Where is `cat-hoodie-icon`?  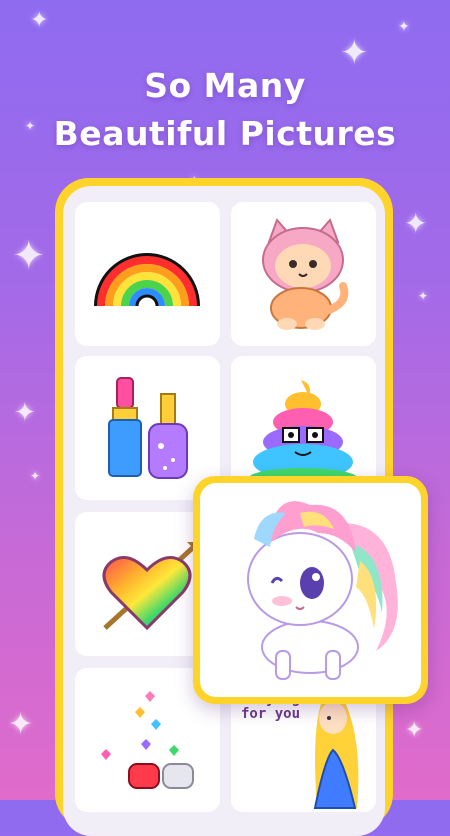
cat-hoodie-icon is located at coordinates (305, 274).